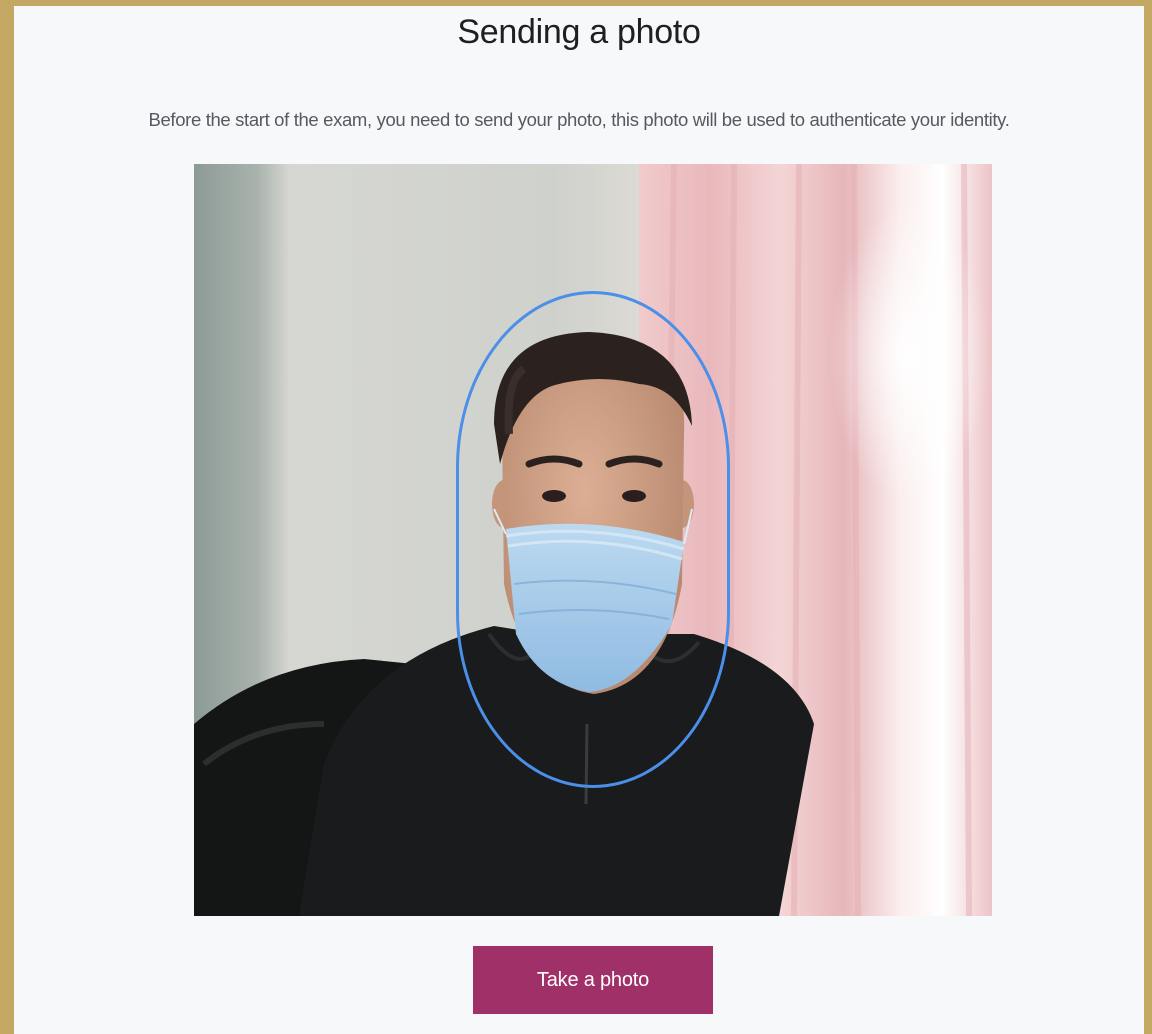 The image size is (1152, 1034). Describe the element at coordinates (593, 980) in the screenshot. I see `take-photo-button: Take a photo` at that location.